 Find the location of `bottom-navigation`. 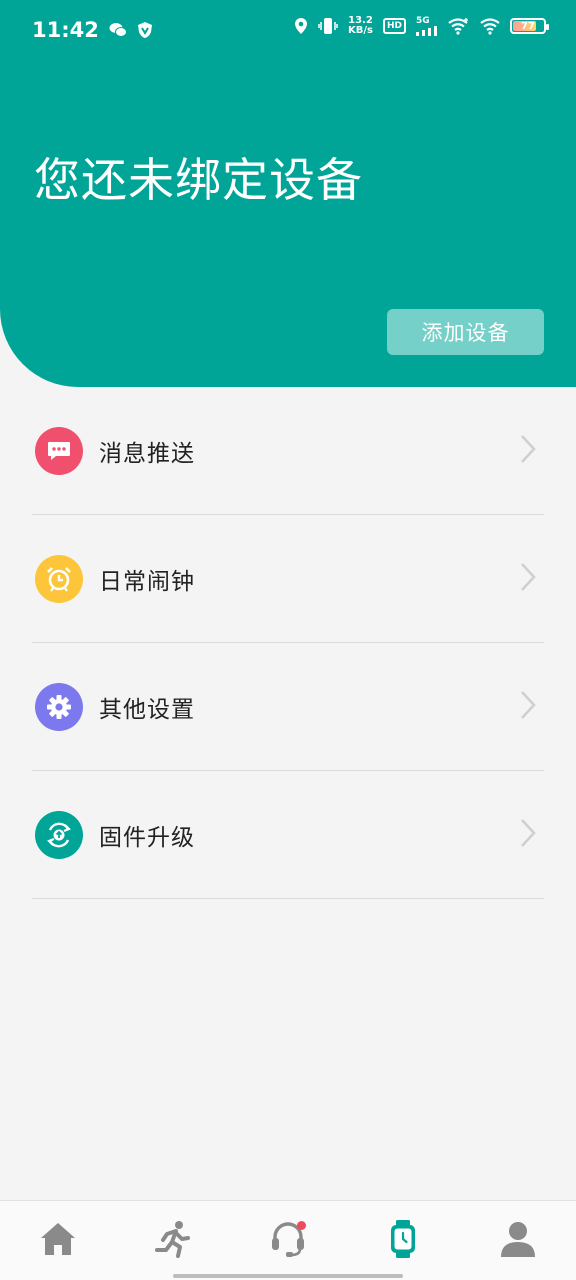

bottom-navigation is located at coordinates (288, 1240).